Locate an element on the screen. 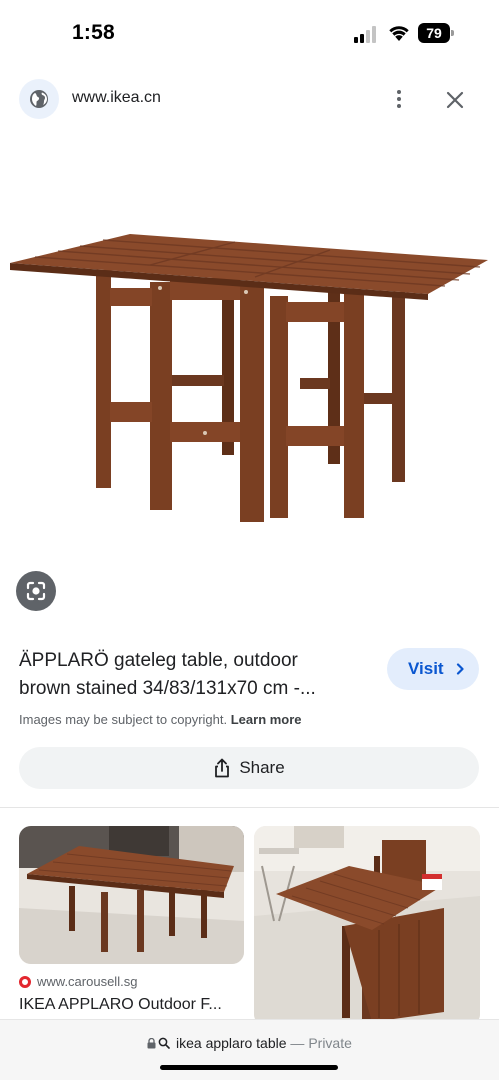 The width and height of the screenshot is (499, 1080). chevron-right-icon is located at coordinates (460, 669).